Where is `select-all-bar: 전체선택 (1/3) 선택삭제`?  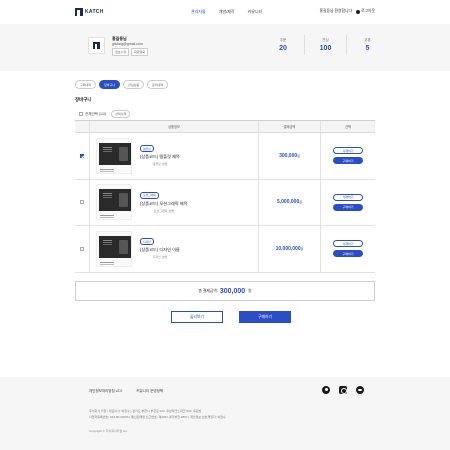
select-all-bar: 전체선택 (1/3) 선택삭제 is located at coordinates (105, 114).